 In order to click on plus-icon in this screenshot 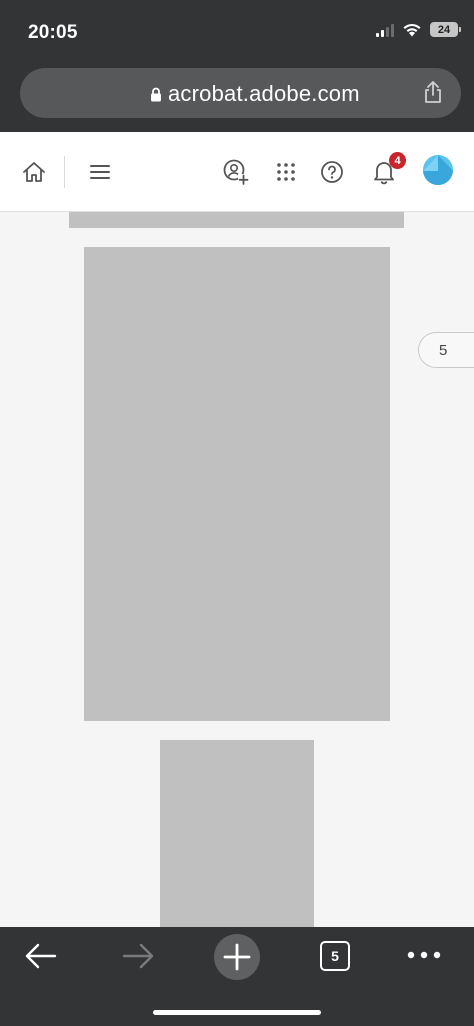, I will do `click(237, 957)`.